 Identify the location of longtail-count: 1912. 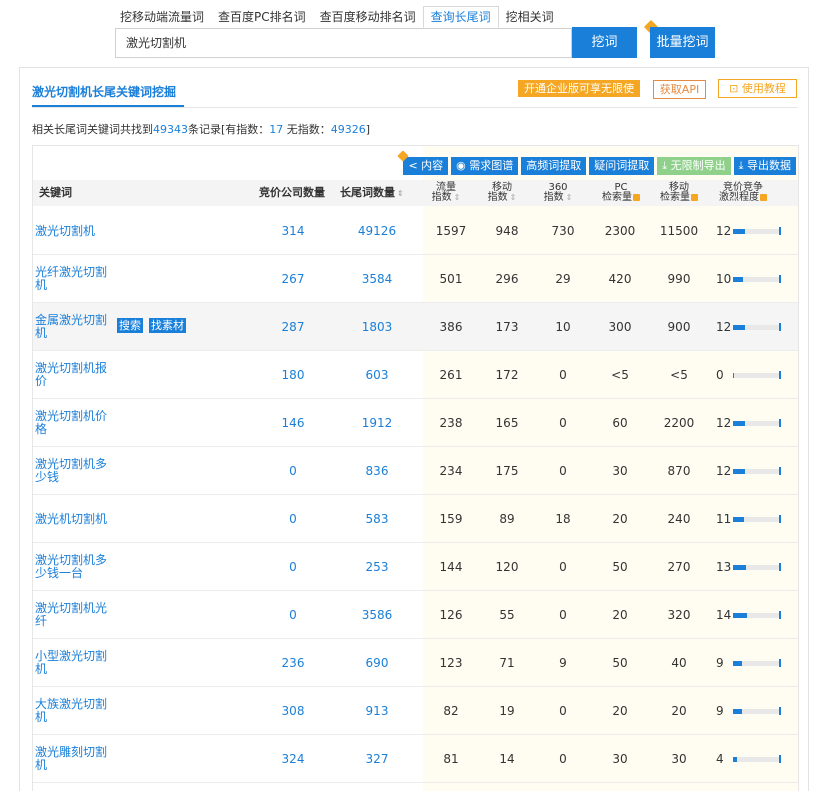
(377, 423).